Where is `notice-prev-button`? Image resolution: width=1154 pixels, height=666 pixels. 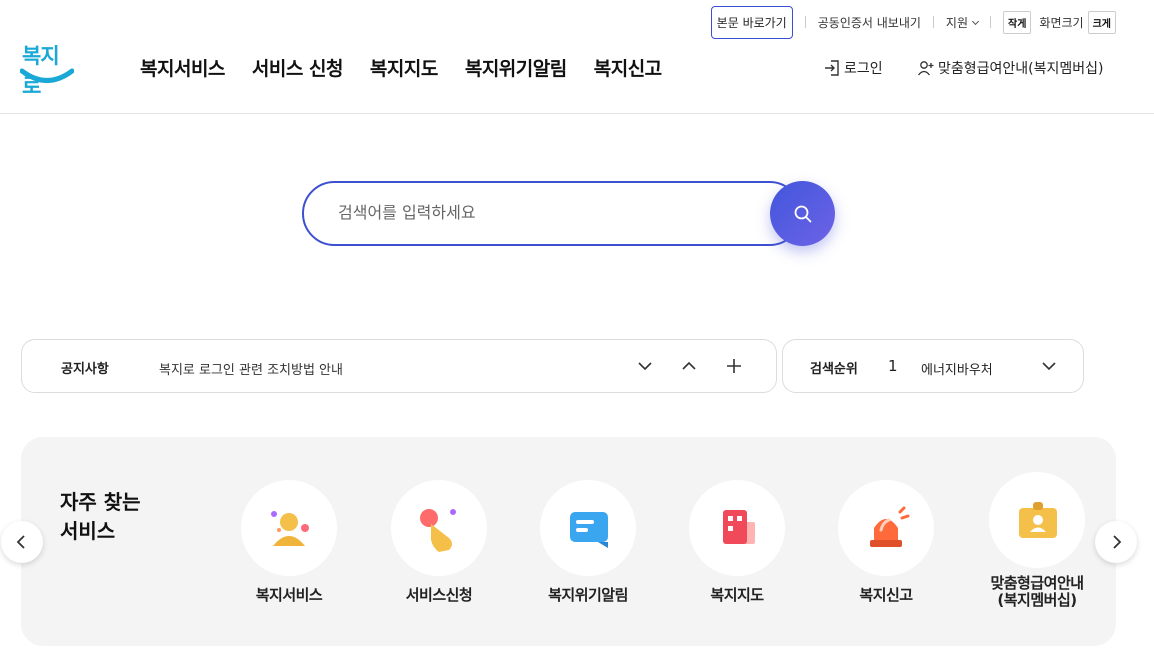
notice-prev-button is located at coordinates (689, 366).